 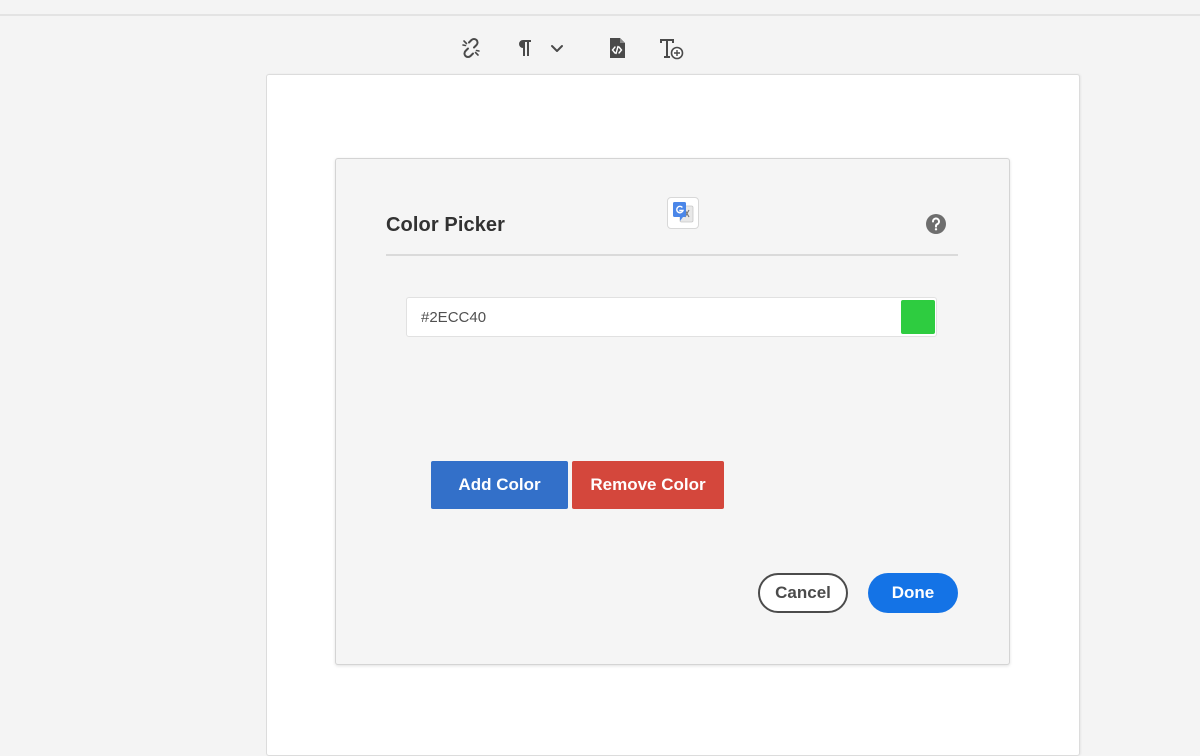 I want to click on text-style-icon, so click(x=671, y=48).